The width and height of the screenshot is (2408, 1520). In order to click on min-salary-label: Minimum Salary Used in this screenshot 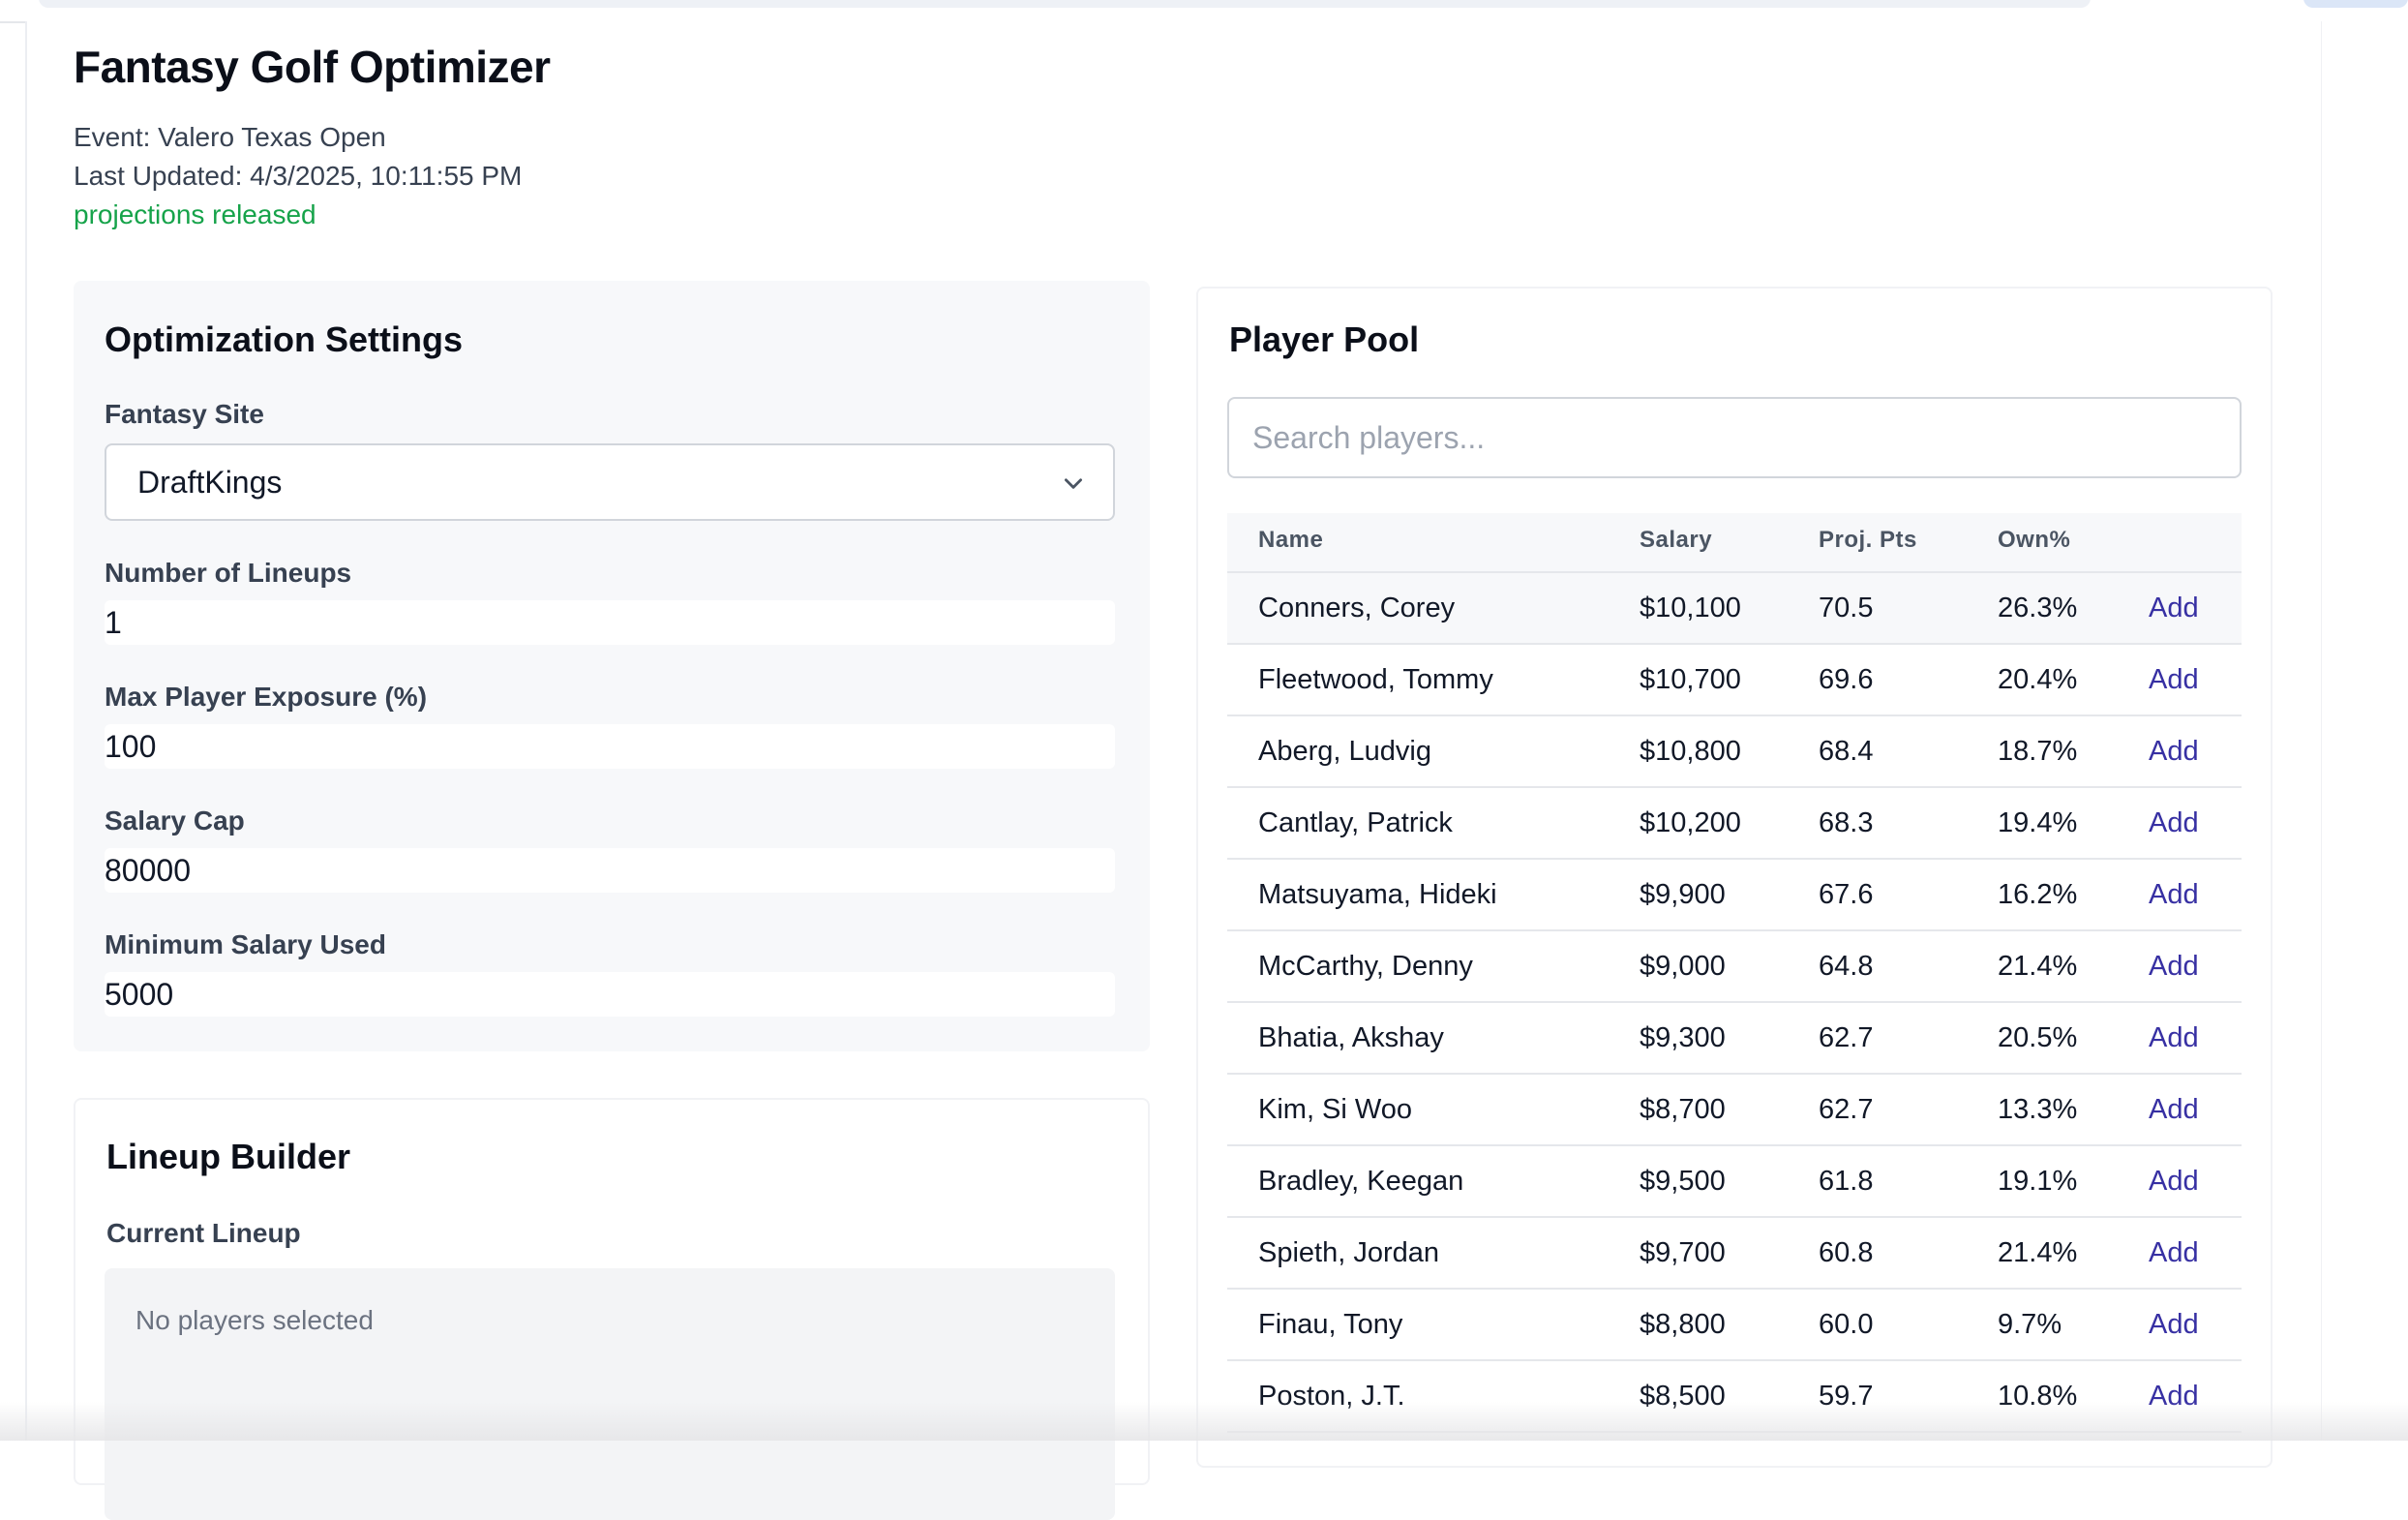, I will do `click(245, 944)`.